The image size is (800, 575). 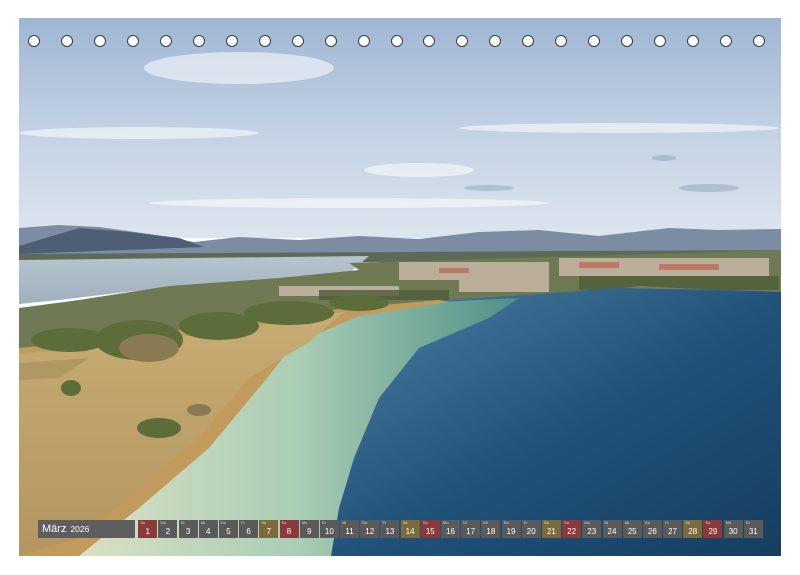 What do you see at coordinates (612, 529) in the screenshot?
I see `day-cell: Di 24` at bounding box center [612, 529].